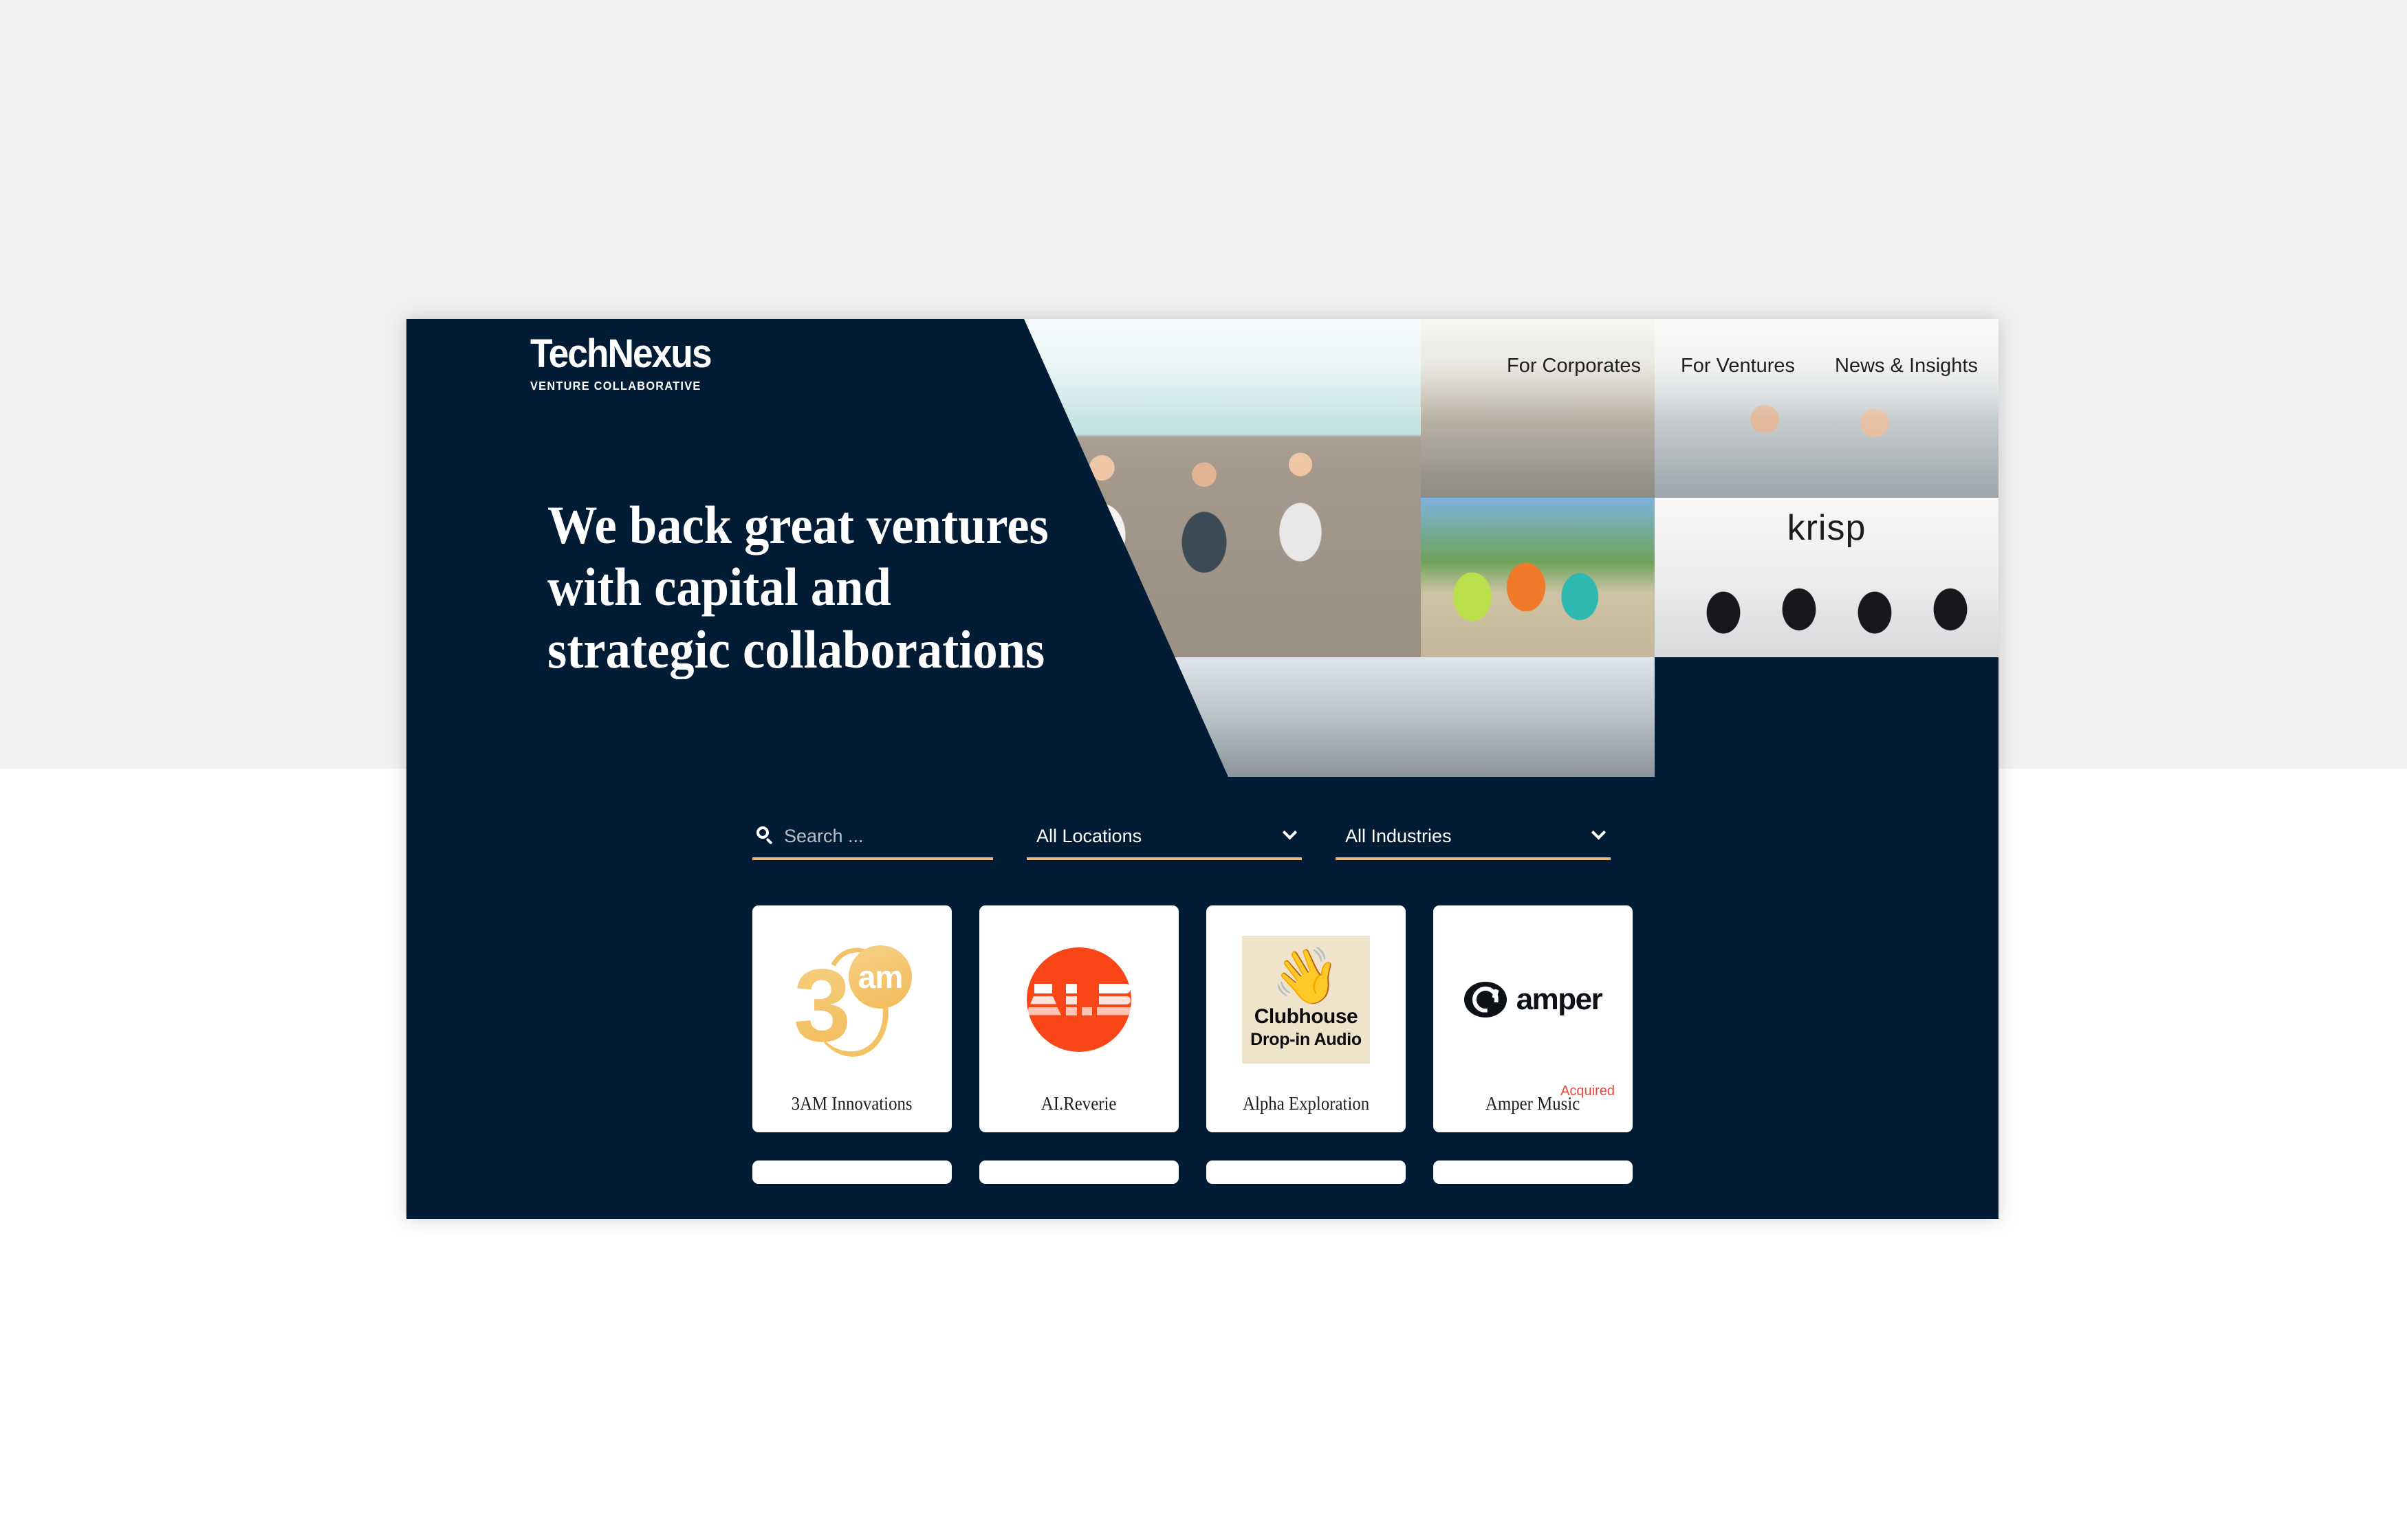 This screenshot has height=1540, width=2407. I want to click on waving-hand-icon: 👋, so click(1306, 975).